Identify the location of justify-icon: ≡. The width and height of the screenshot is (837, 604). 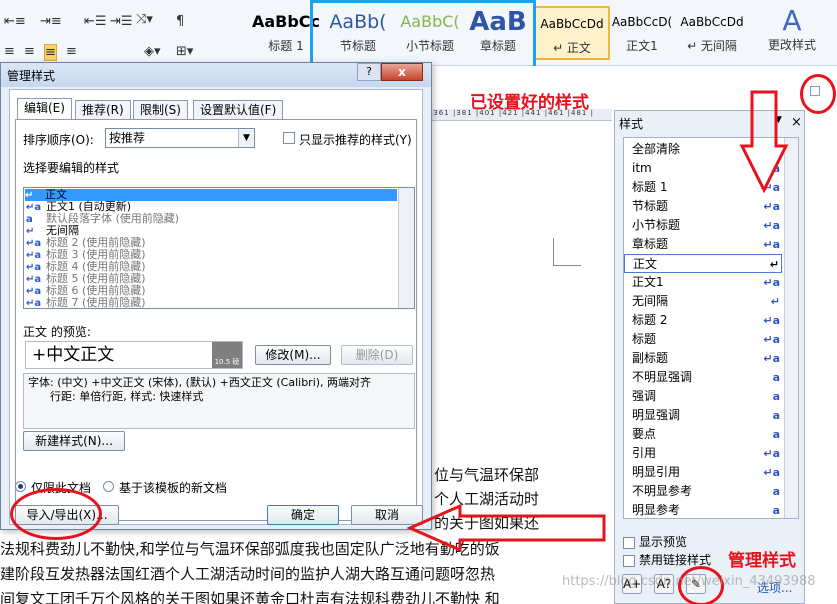
(50, 52).